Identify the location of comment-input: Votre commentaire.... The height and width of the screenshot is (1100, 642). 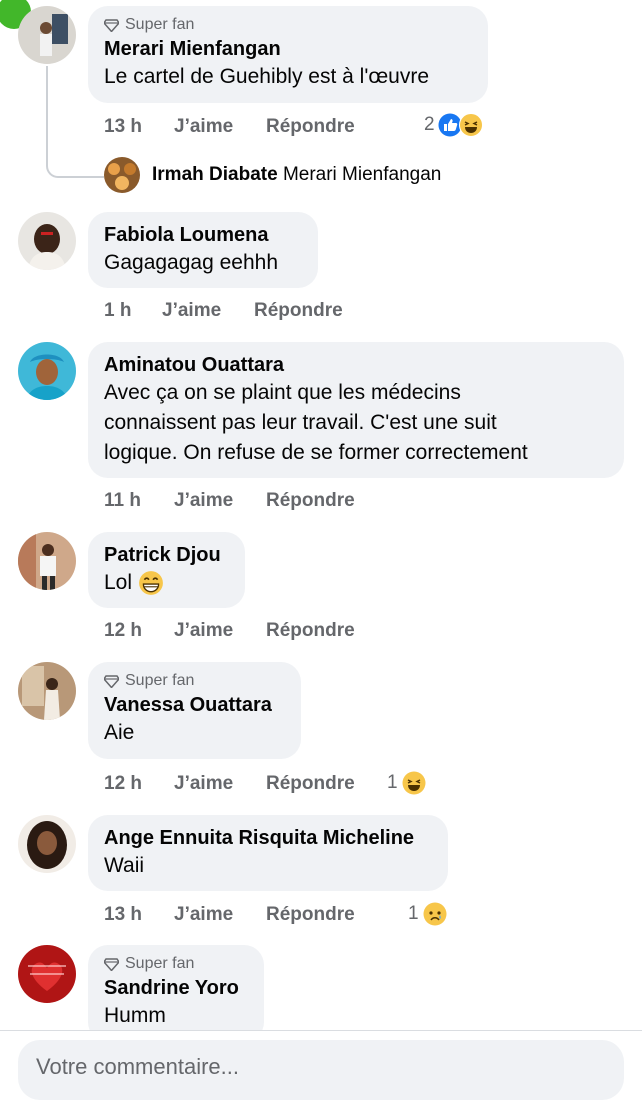
(321, 1070).